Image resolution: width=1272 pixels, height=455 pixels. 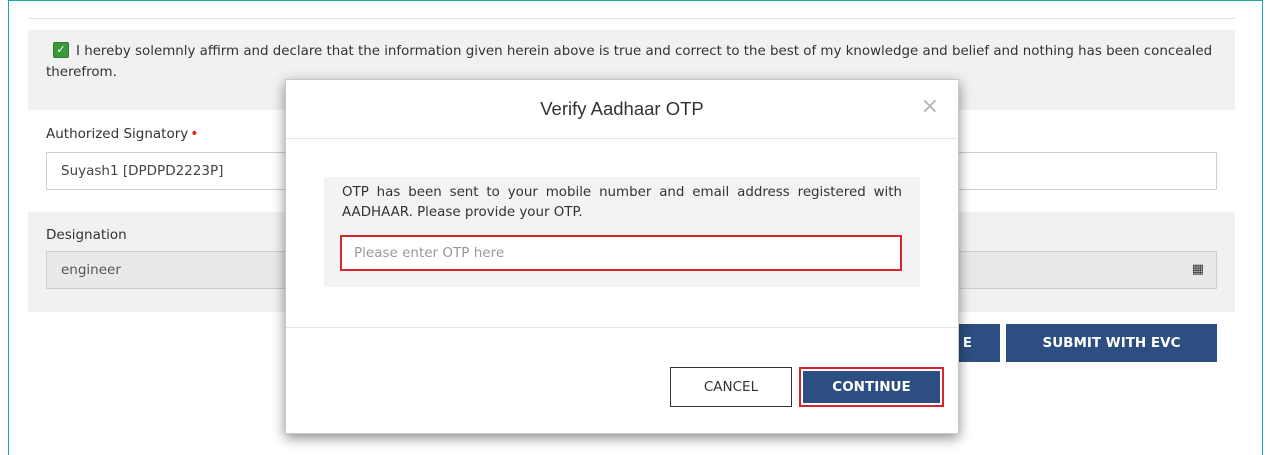 What do you see at coordinates (731, 387) in the screenshot?
I see `cancel-button: CANCEL` at bounding box center [731, 387].